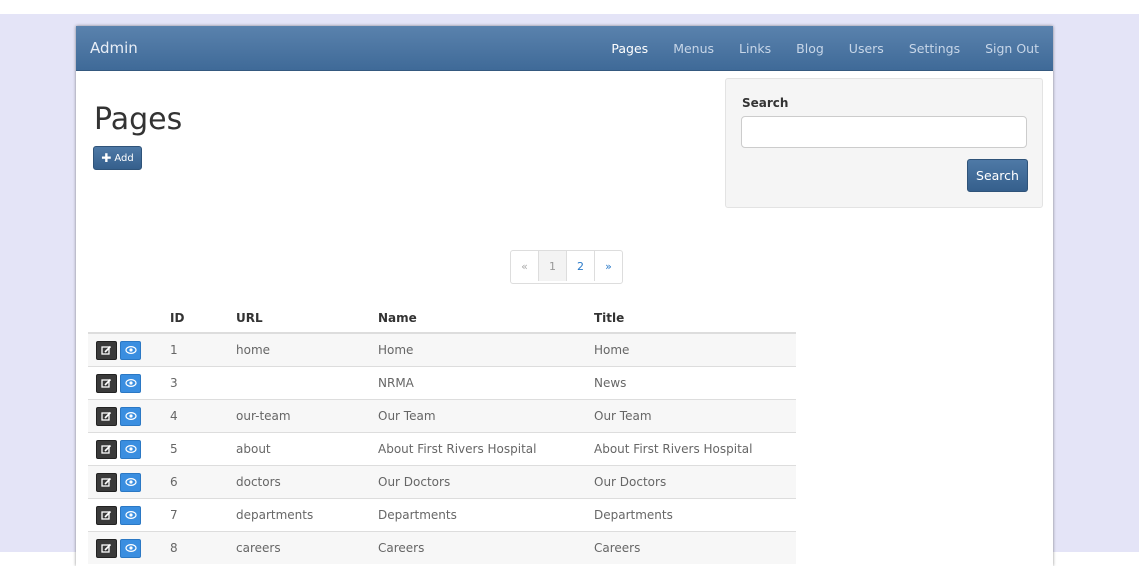 Image resolution: width=1139 pixels, height=566 pixels. What do you see at coordinates (486, 349) in the screenshot?
I see `cell-name: Home` at bounding box center [486, 349].